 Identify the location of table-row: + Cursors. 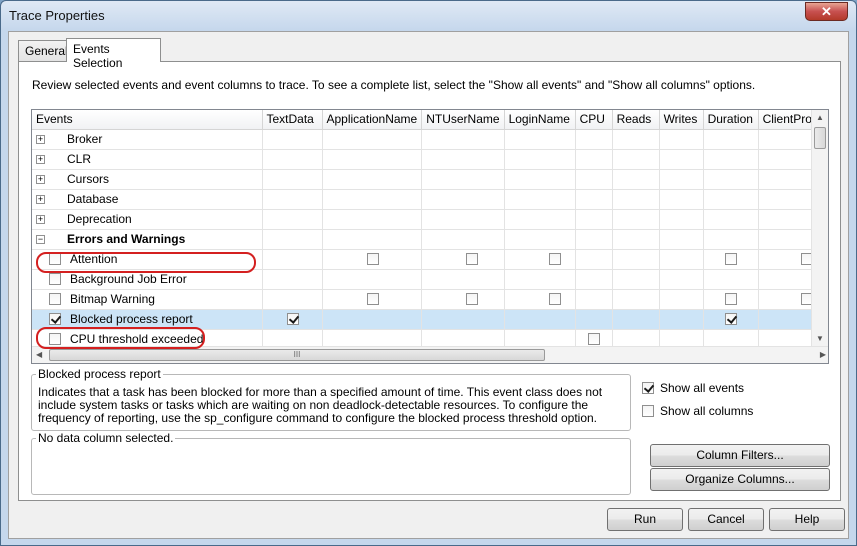
(427, 179).